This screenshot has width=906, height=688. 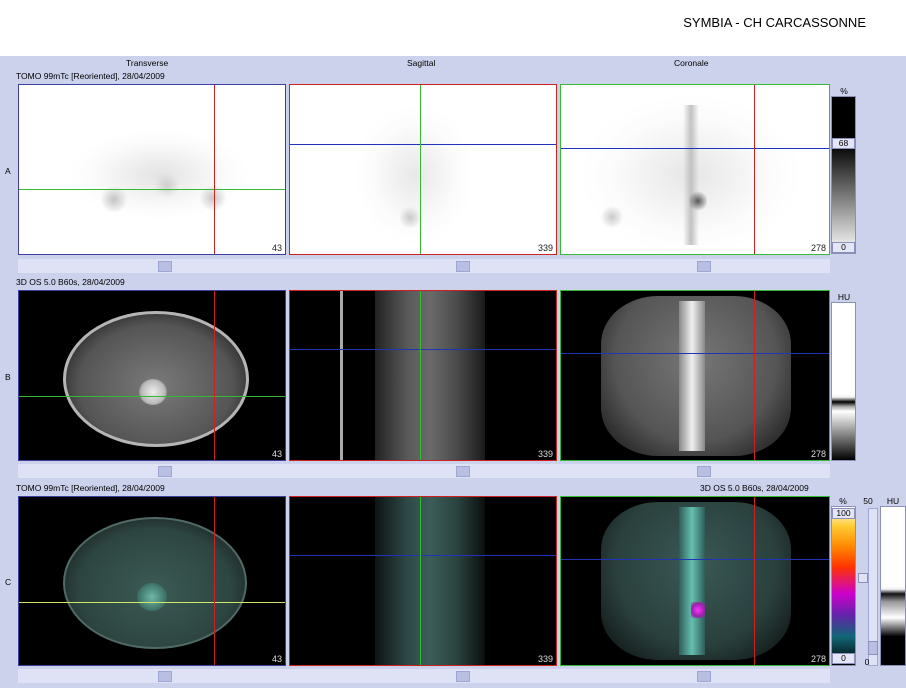 I want to click on colorbar-a-unit: %, so click(x=844, y=91).